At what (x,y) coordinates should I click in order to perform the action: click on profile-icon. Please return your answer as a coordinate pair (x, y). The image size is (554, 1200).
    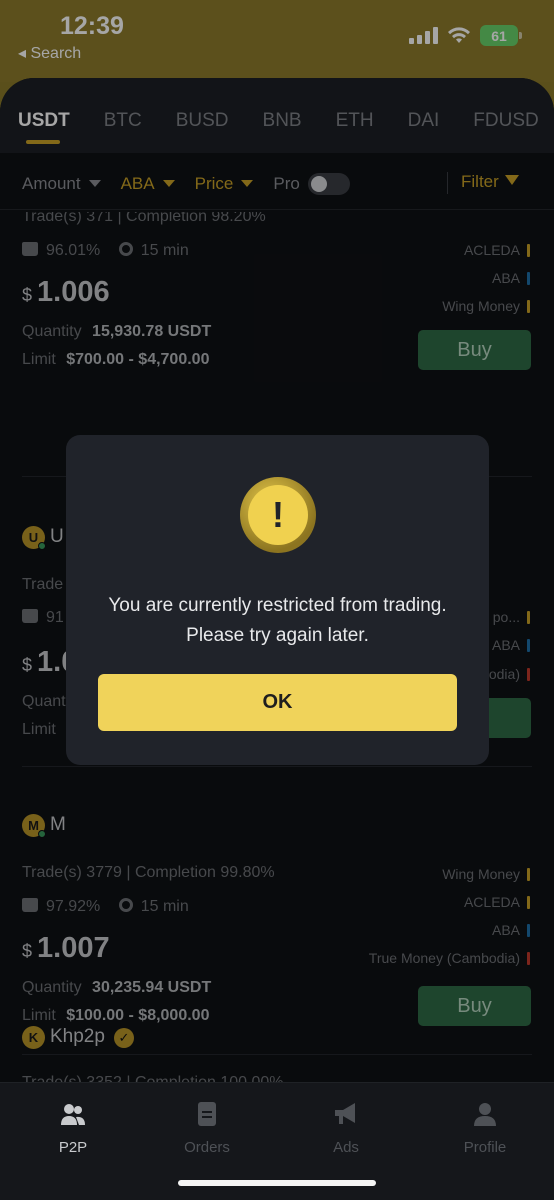
    Looking at the image, I should click on (485, 1114).